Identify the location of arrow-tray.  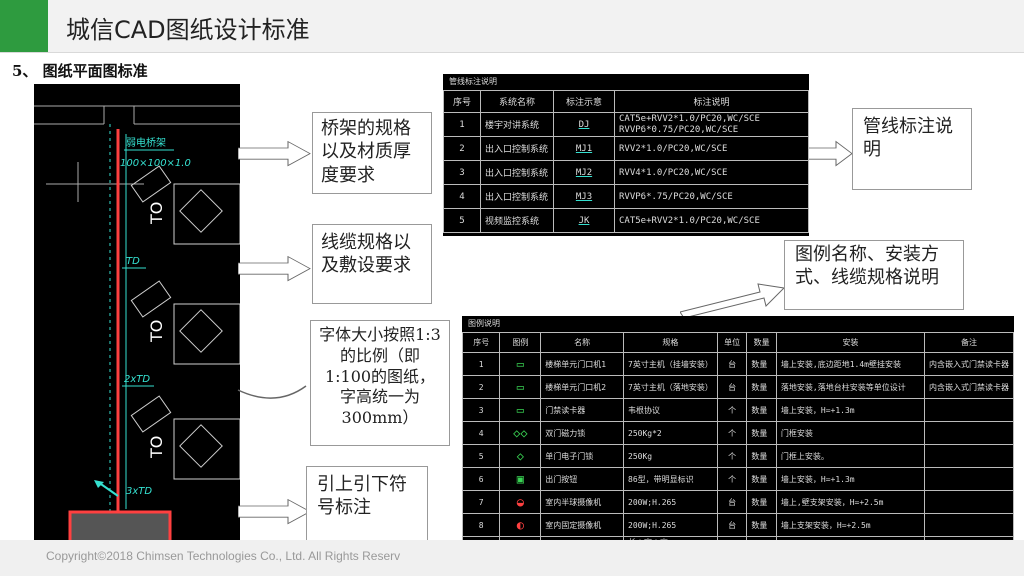
(274, 153).